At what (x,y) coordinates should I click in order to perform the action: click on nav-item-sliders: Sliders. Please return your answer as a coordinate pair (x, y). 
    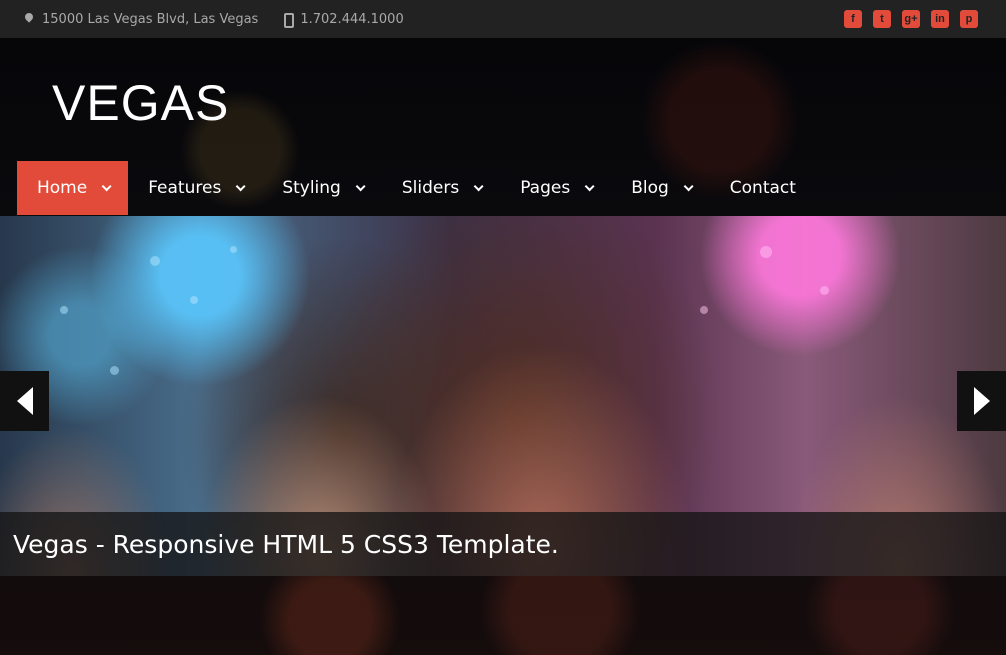
    Looking at the image, I should click on (441, 188).